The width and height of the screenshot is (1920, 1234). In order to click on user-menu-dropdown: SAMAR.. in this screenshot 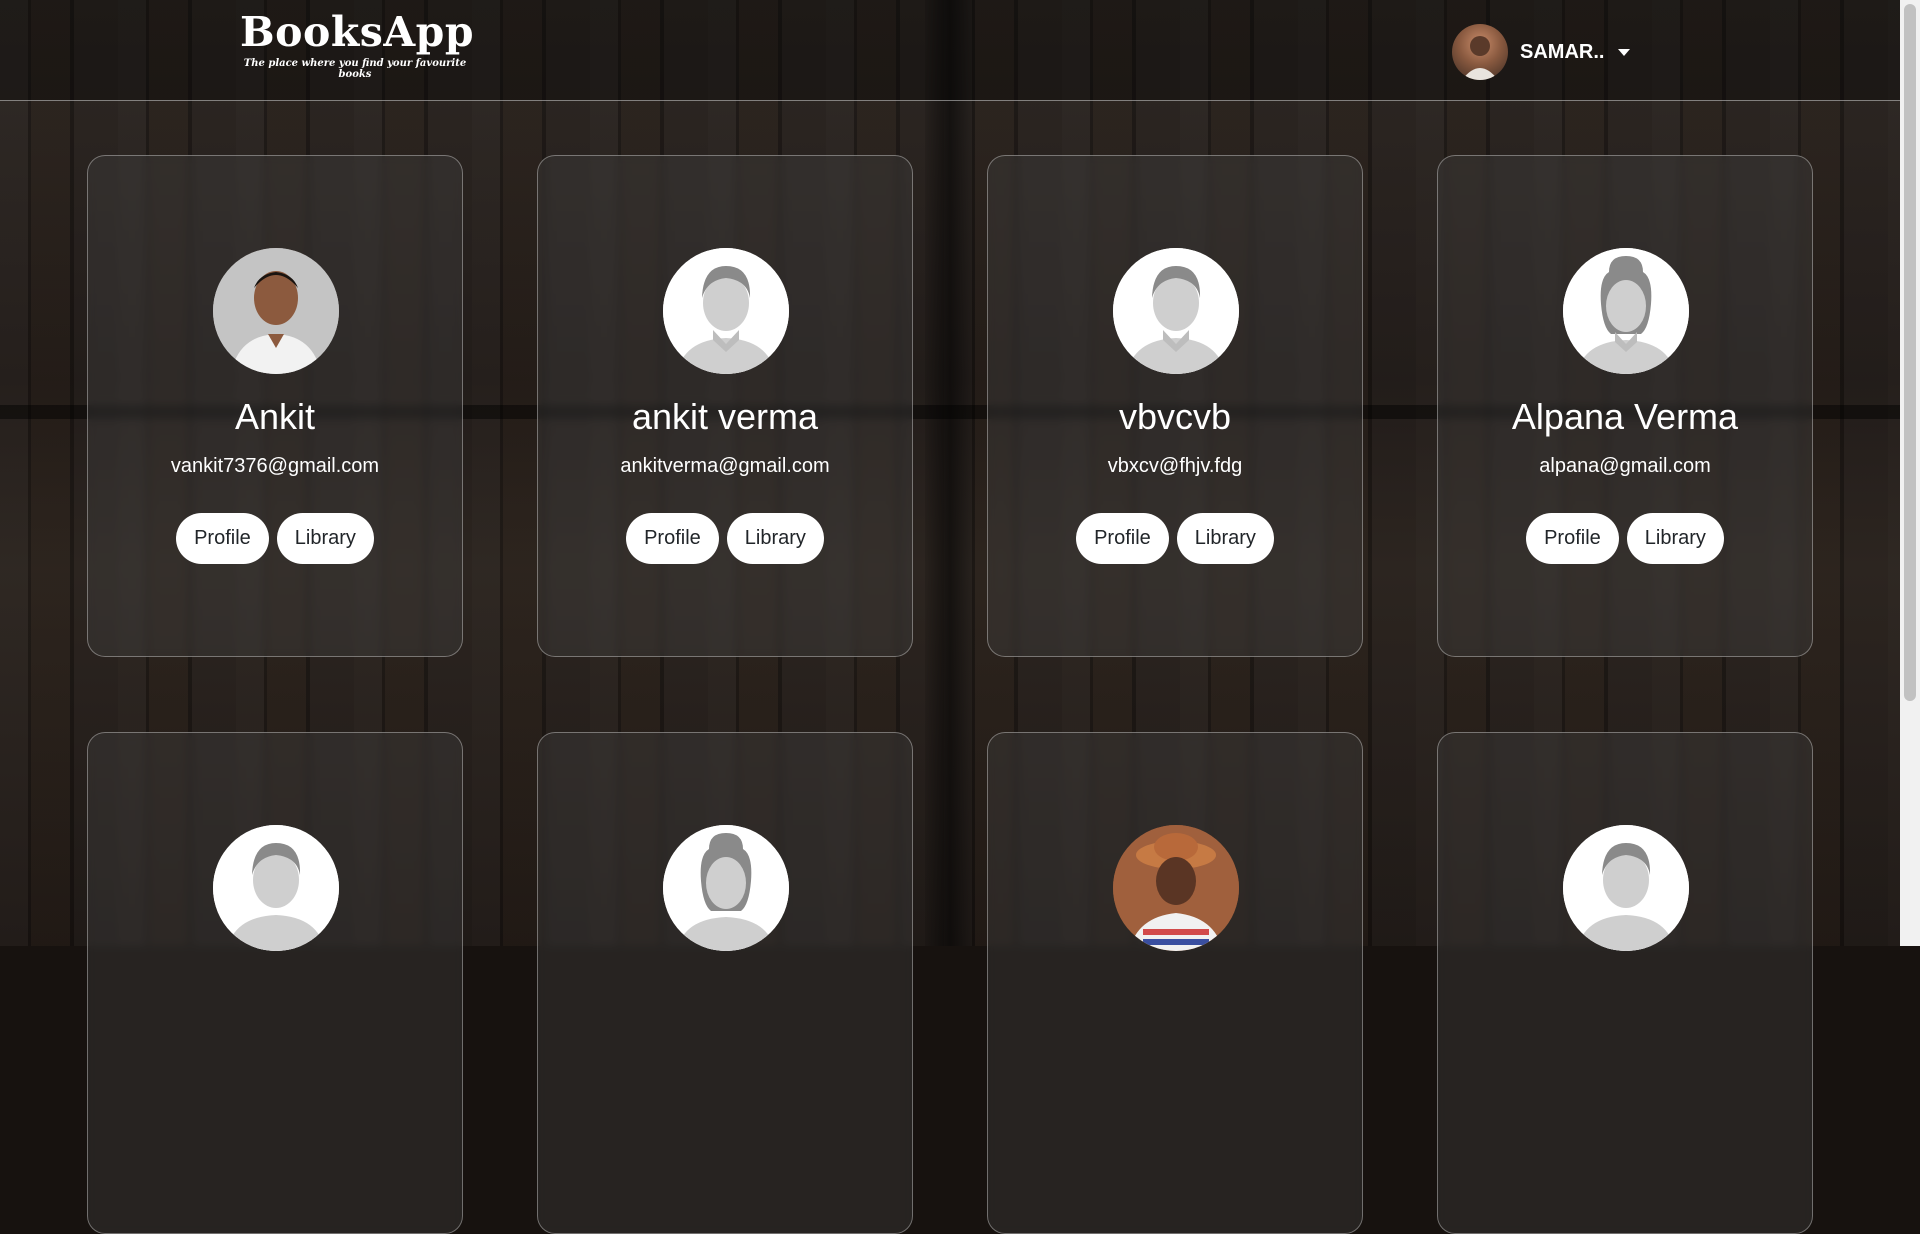, I will do `click(1541, 52)`.